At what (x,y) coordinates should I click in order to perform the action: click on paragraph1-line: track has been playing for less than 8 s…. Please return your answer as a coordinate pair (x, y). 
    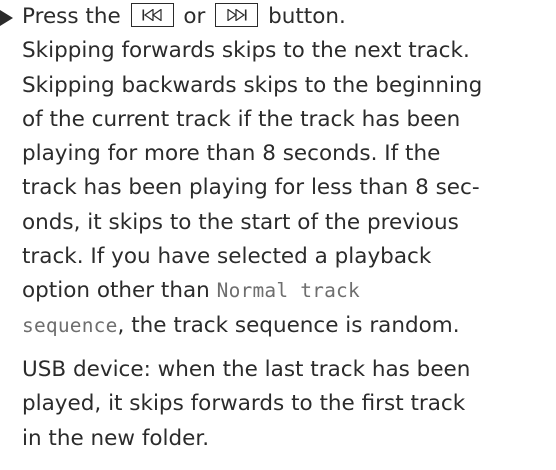
    Looking at the image, I should click on (251, 188).